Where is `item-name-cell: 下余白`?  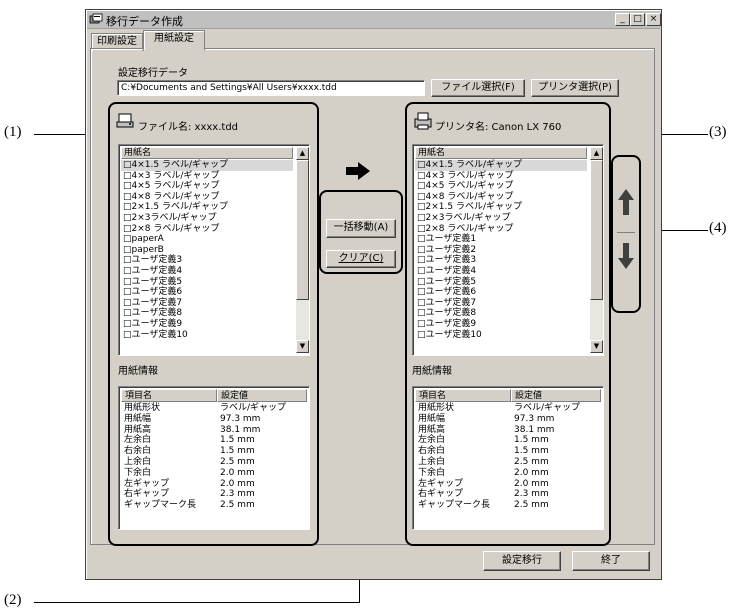 item-name-cell: 下余白 is located at coordinates (432, 472).